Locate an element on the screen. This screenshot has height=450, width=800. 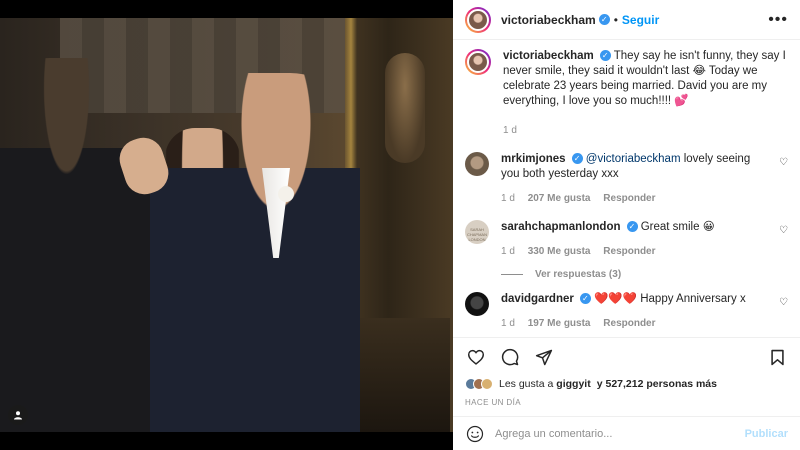
caption-username: victoriabeckham is located at coordinates (548, 56).